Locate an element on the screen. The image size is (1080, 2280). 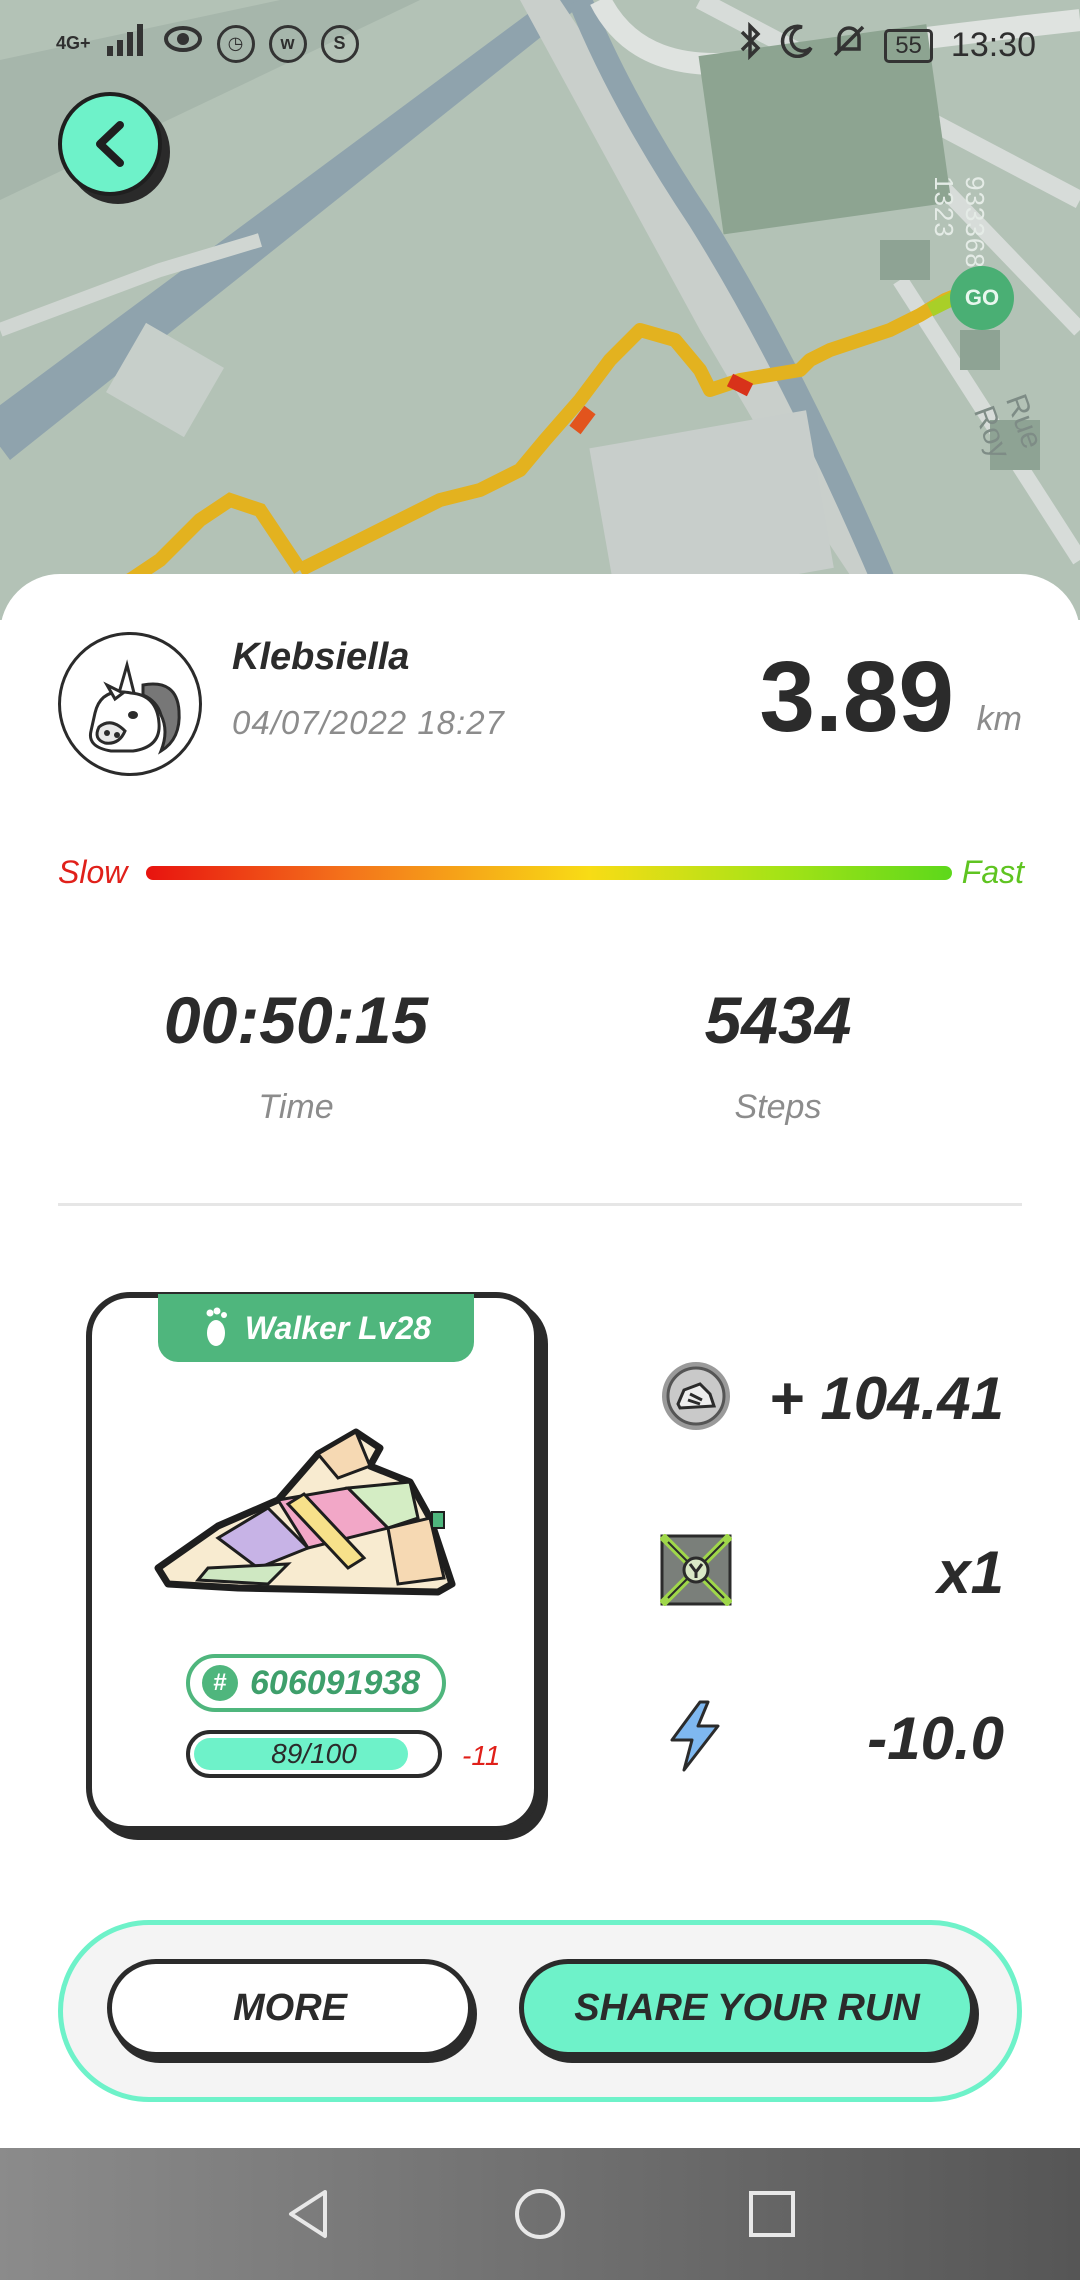
steps-value: 5434 is located at coordinates (778, 1020).